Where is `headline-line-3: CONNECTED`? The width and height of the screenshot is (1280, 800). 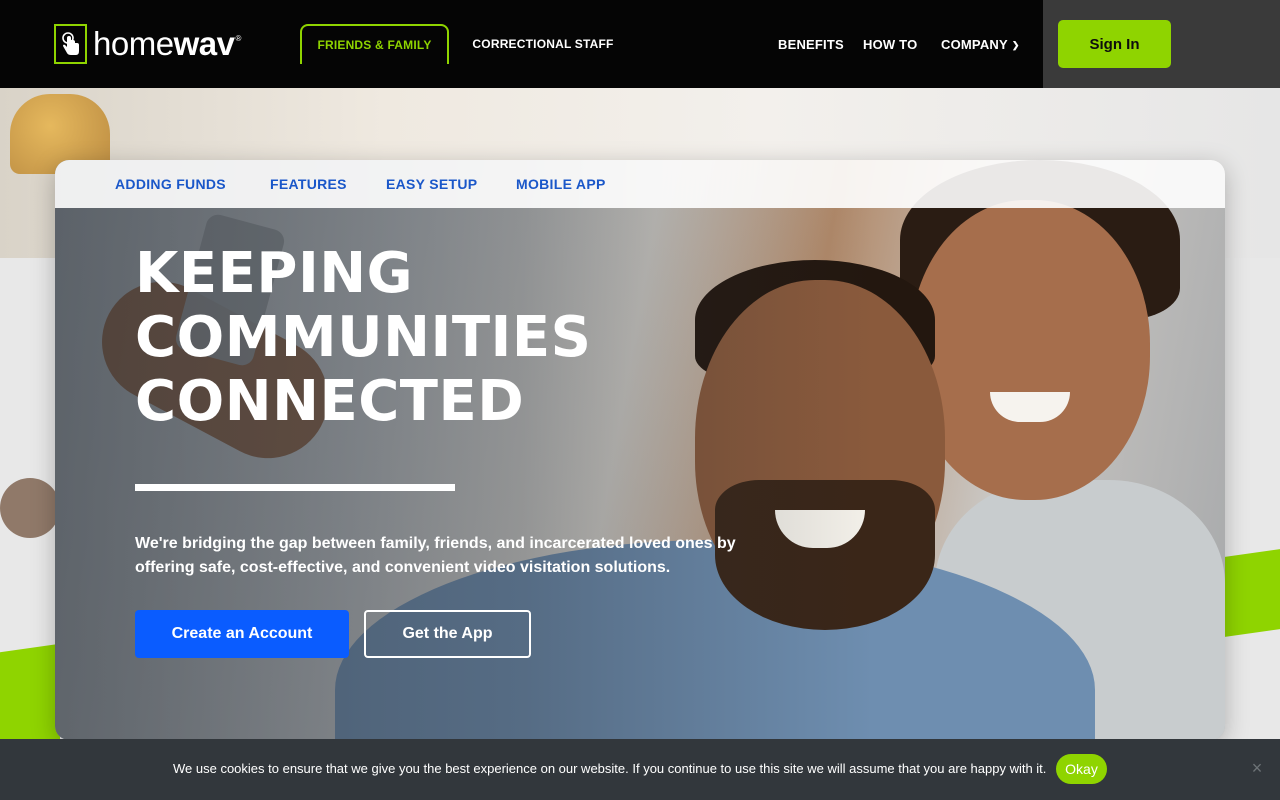 headline-line-3: CONNECTED is located at coordinates (330, 401).